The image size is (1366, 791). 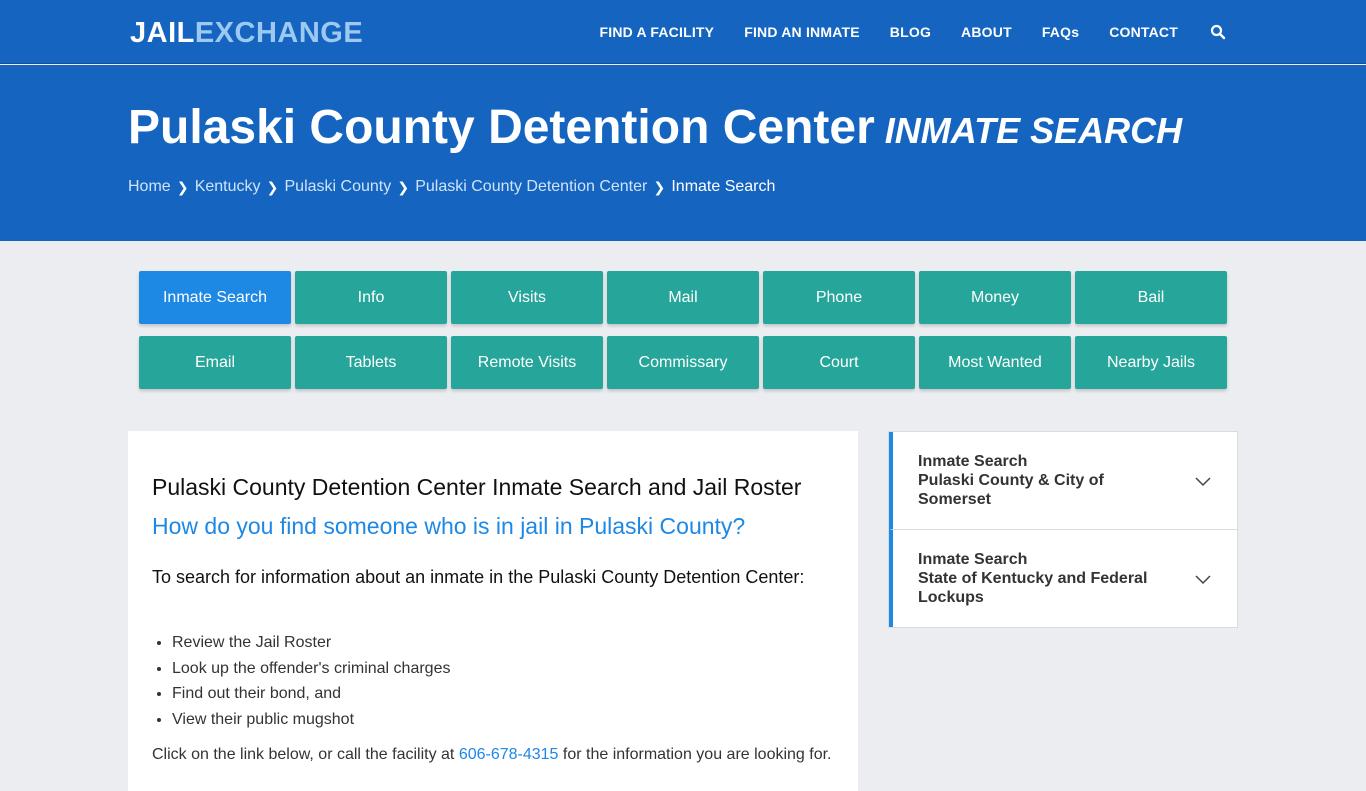 I want to click on tab-most-wanted: Most Wanted, so click(x=995, y=362).